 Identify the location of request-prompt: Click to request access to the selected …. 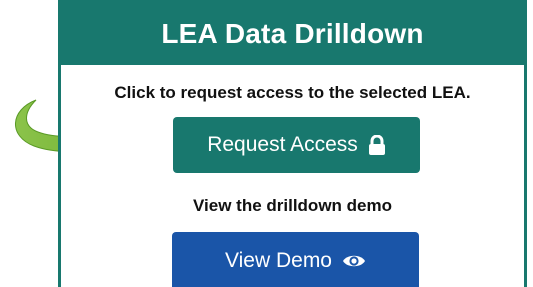
(292, 92).